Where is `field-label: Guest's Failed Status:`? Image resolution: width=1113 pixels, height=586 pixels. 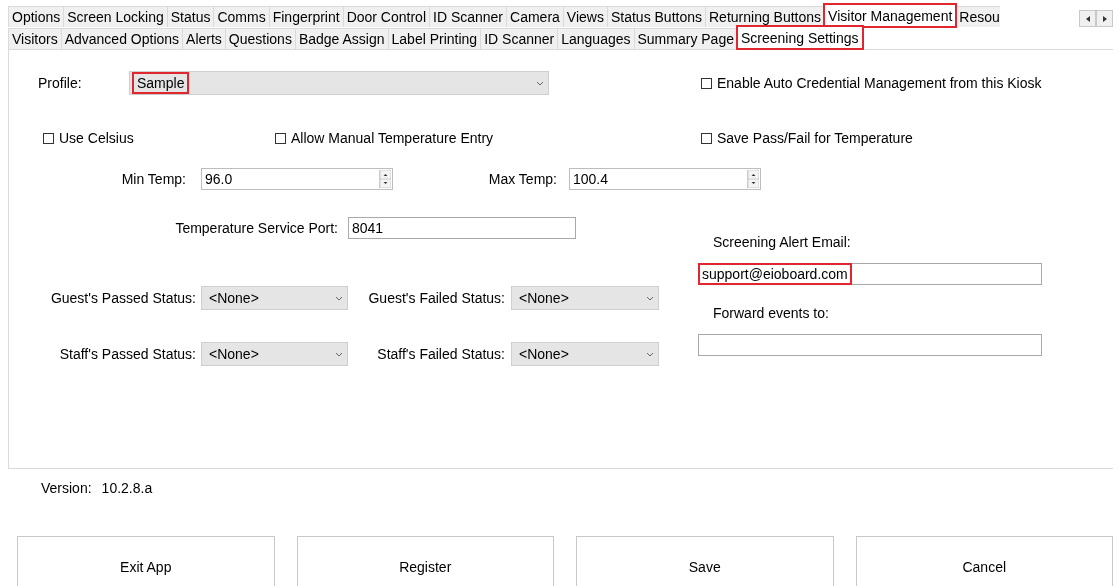 field-label: Guest's Failed Status: is located at coordinates (436, 298).